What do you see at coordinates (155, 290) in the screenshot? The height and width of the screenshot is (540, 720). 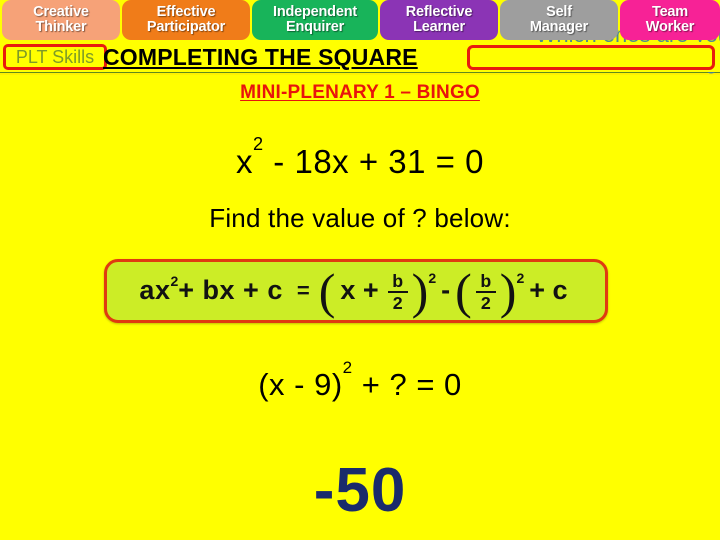 I see `formula-lhs: ax` at bounding box center [155, 290].